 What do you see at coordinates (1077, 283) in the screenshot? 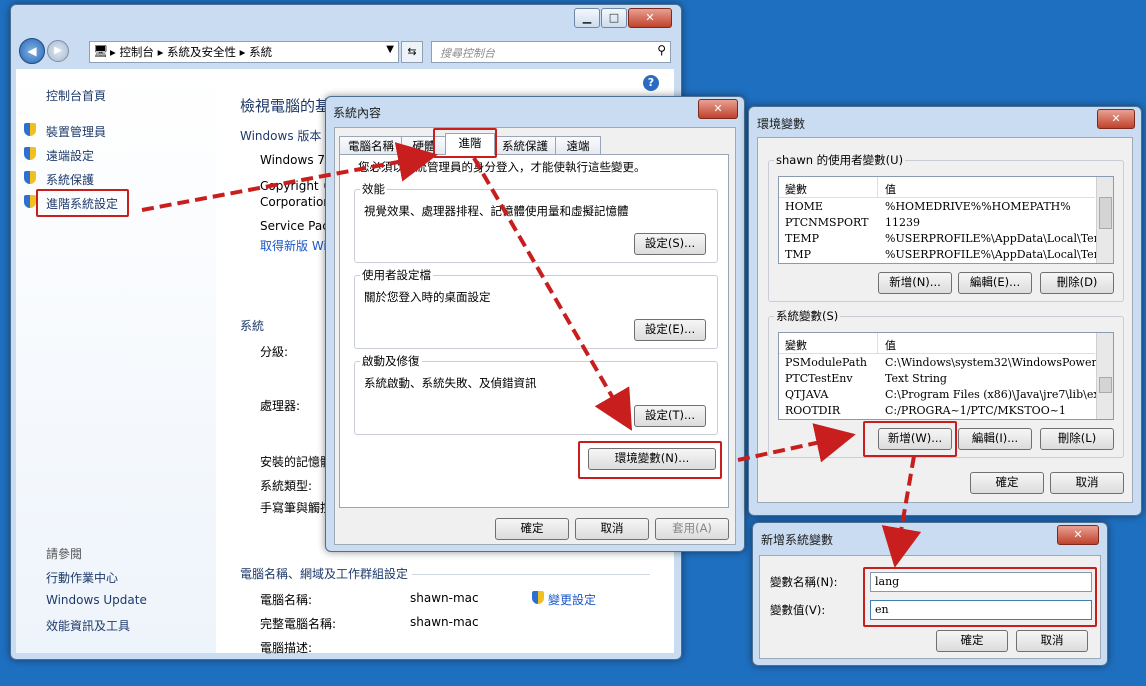
I see `user-delete-button: 刪除(D)` at bounding box center [1077, 283].